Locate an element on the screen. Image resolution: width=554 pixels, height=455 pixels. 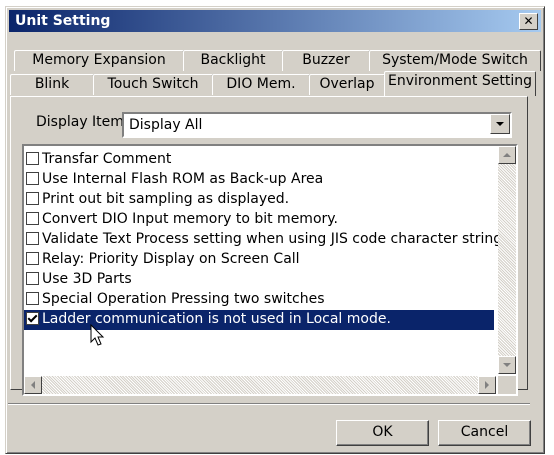
list-item: Relay: Priority Display on Screen Call is located at coordinates (162, 260).